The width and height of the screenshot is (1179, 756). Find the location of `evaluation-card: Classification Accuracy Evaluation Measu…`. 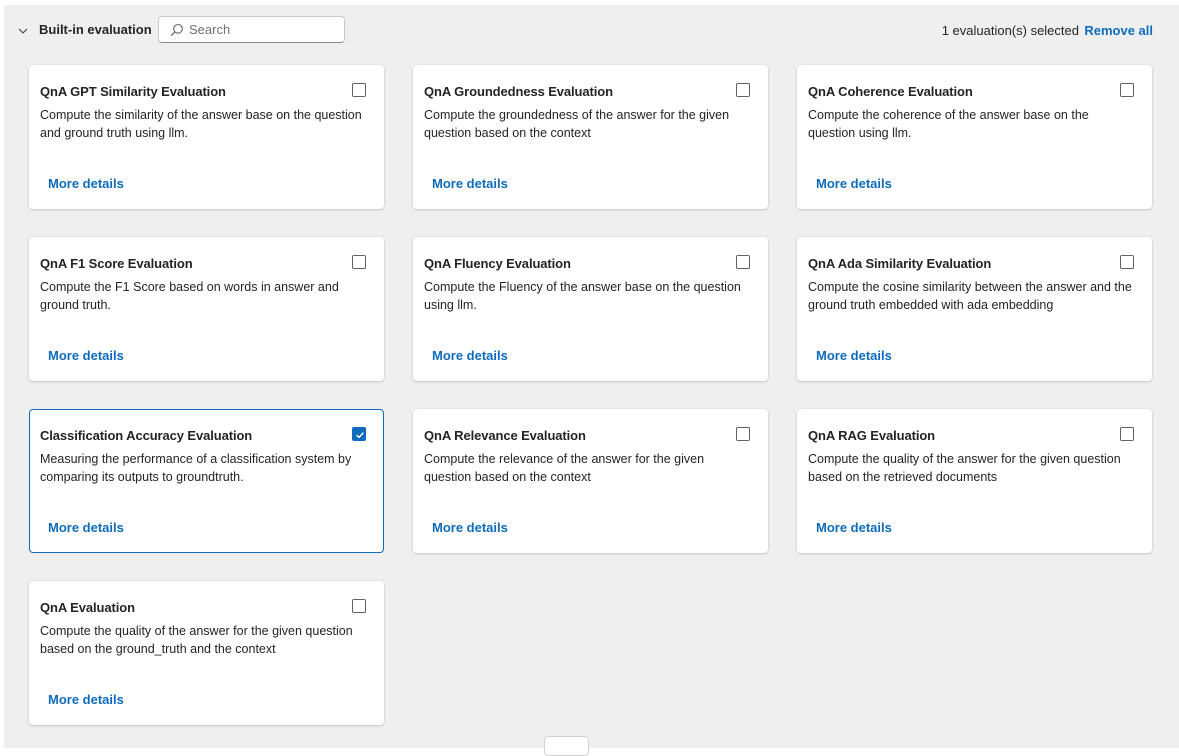

evaluation-card: Classification Accuracy Evaluation Measu… is located at coordinates (206, 481).